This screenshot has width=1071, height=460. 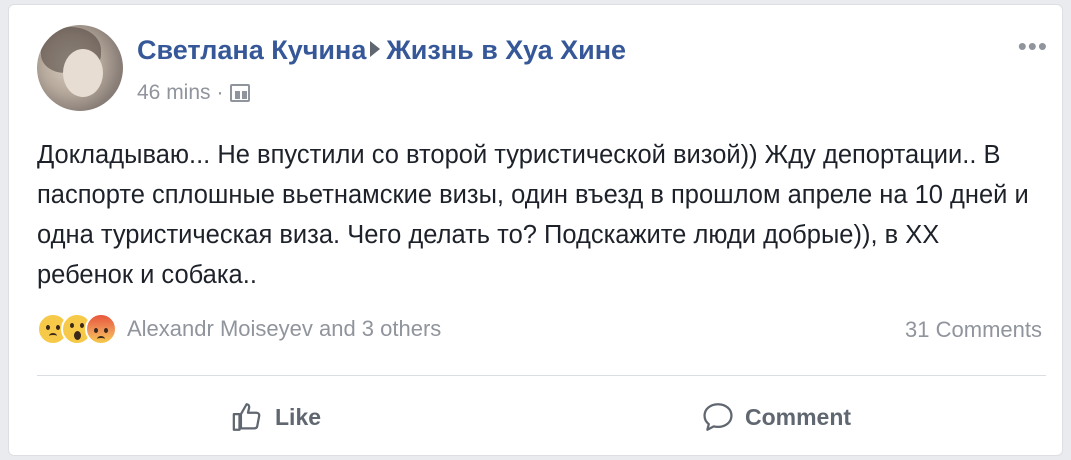 I want to click on post-meta: 46 mins ·, so click(x=193, y=93).